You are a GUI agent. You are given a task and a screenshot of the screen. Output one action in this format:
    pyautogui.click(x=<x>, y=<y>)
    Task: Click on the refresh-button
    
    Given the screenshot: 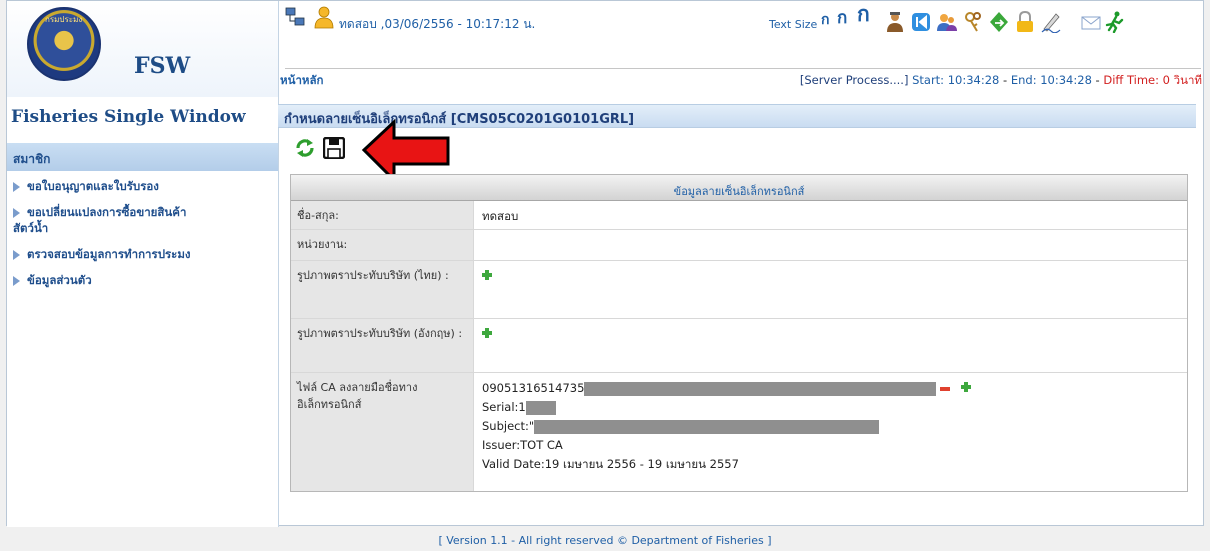 What is the action you would take?
    pyautogui.click(x=305, y=148)
    